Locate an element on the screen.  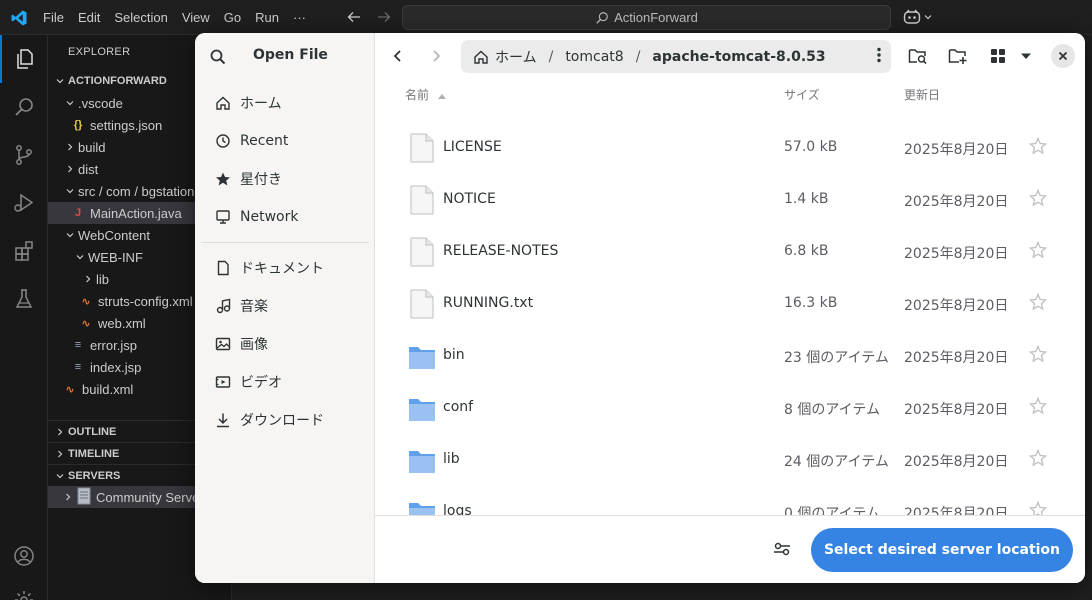
bookmark-label: ドキュメント is located at coordinates (282, 269).